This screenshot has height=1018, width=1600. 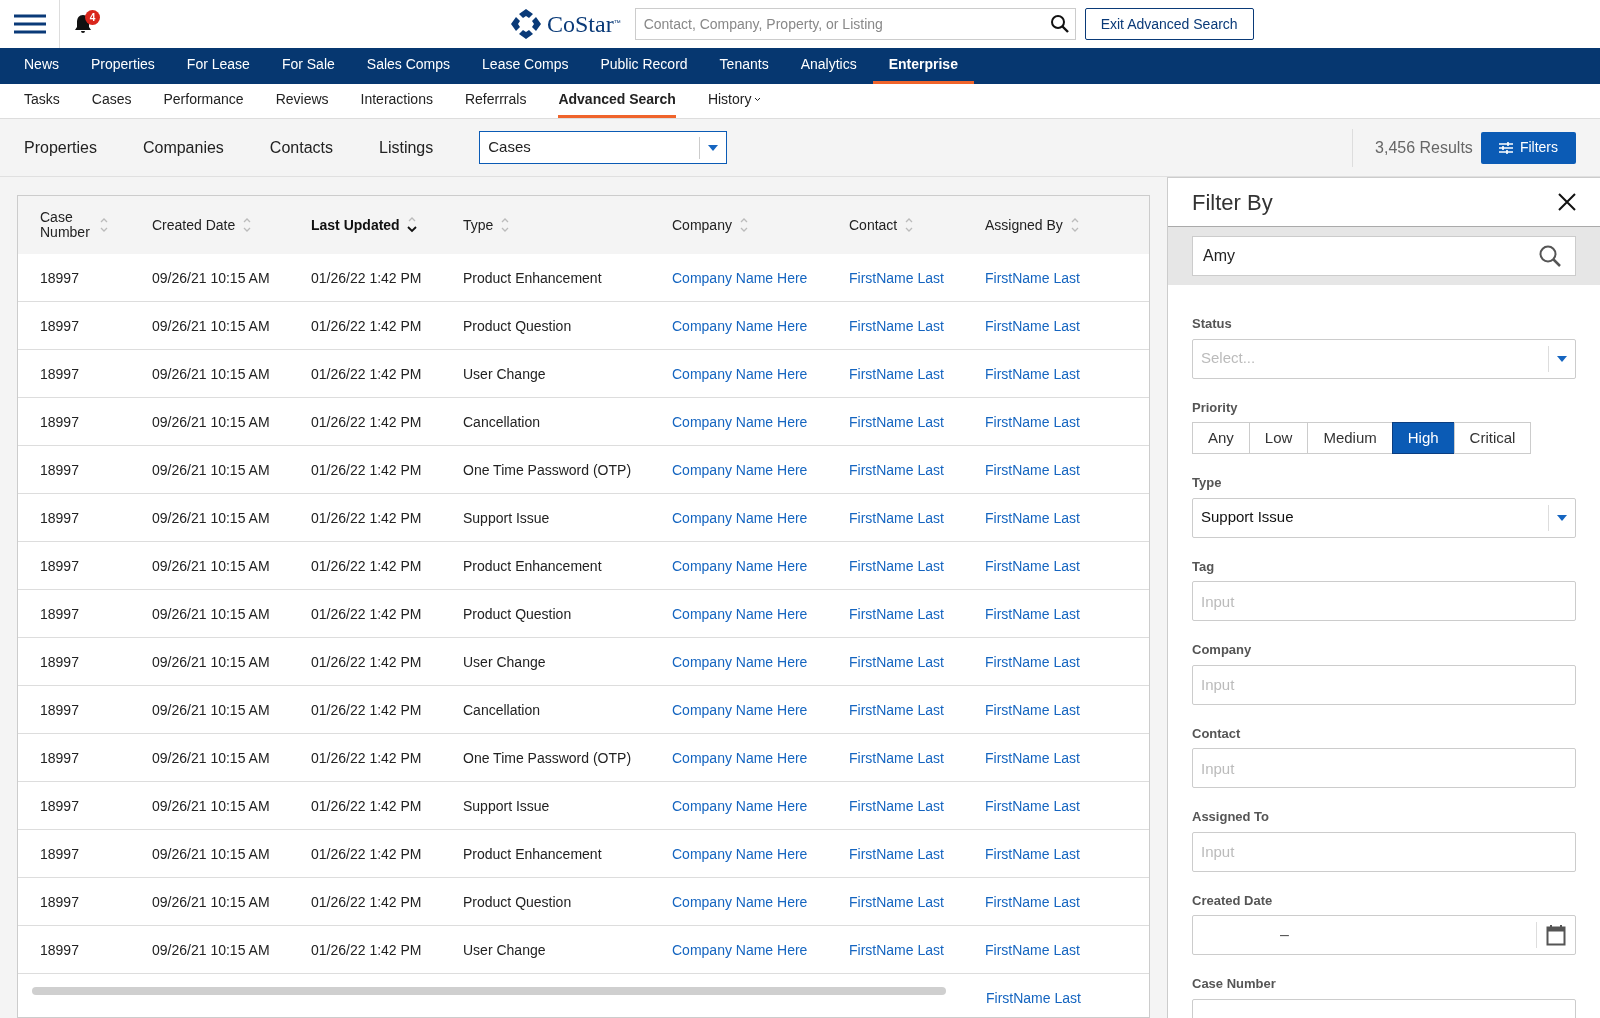 I want to click on column-header: Created Date, so click(x=194, y=225).